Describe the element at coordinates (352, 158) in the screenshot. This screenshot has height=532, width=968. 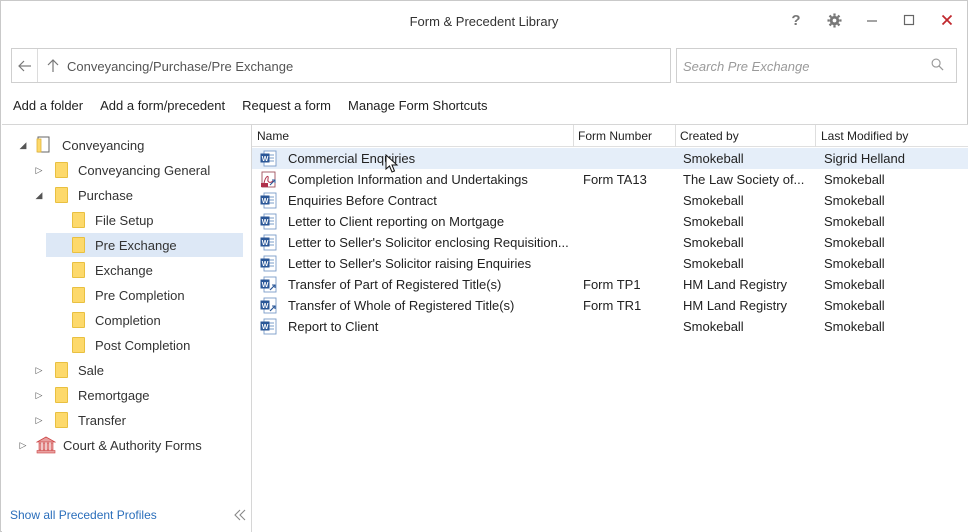
I see `cell-name: Commercial Enquiries` at that location.